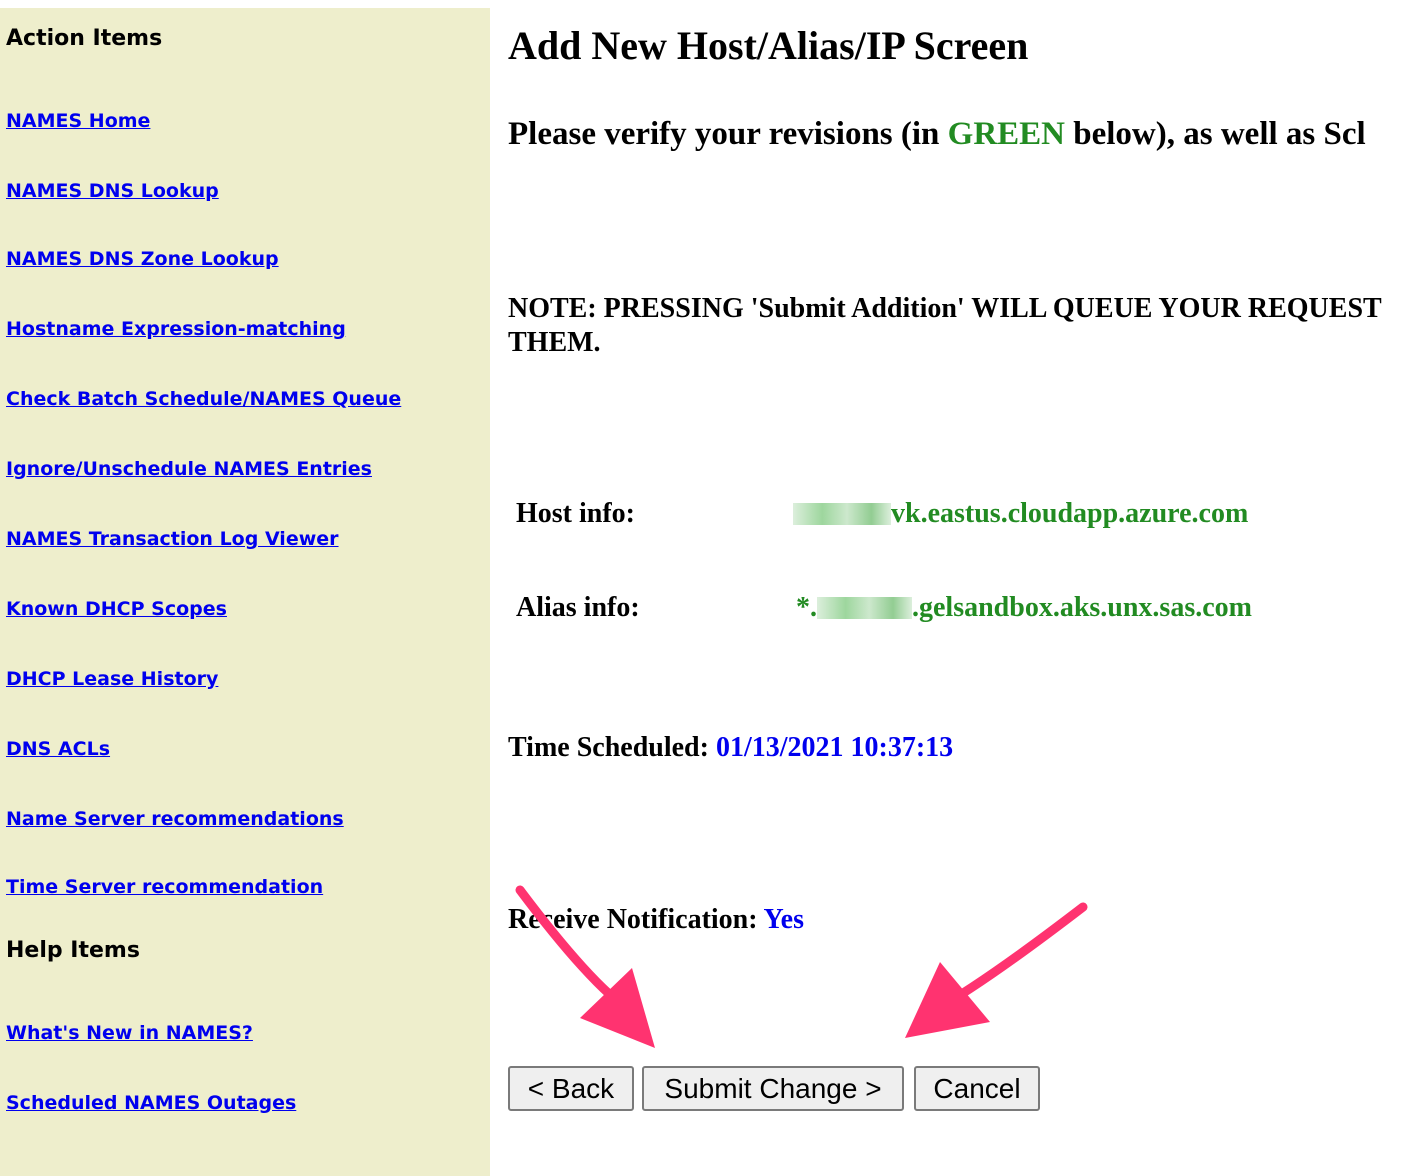 This screenshot has width=1418, height=1176. Describe the element at coordinates (636, 919) in the screenshot. I see `receive-notification-label: Receive Notification:` at that location.